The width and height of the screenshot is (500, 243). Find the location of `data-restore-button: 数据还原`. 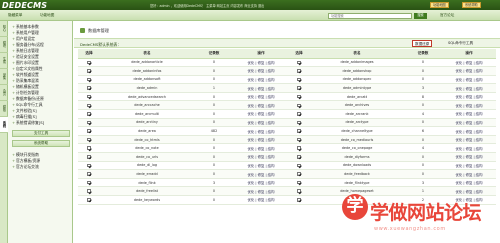

data-restore-button: 数据还原 is located at coordinates (422, 43).